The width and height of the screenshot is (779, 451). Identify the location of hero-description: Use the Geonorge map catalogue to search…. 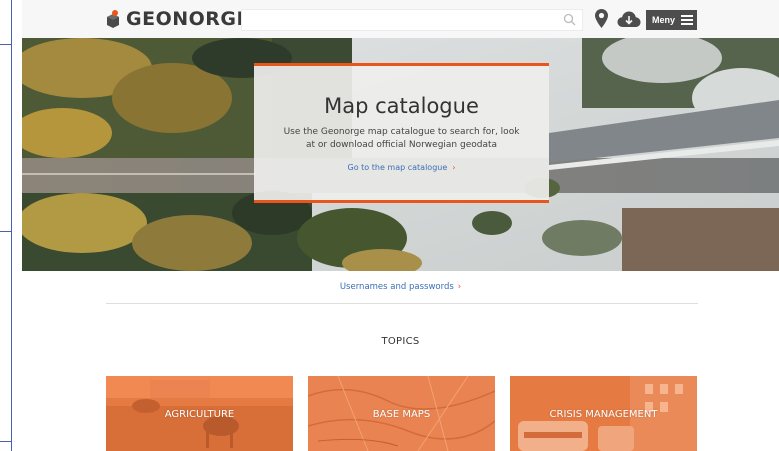
(401, 138).